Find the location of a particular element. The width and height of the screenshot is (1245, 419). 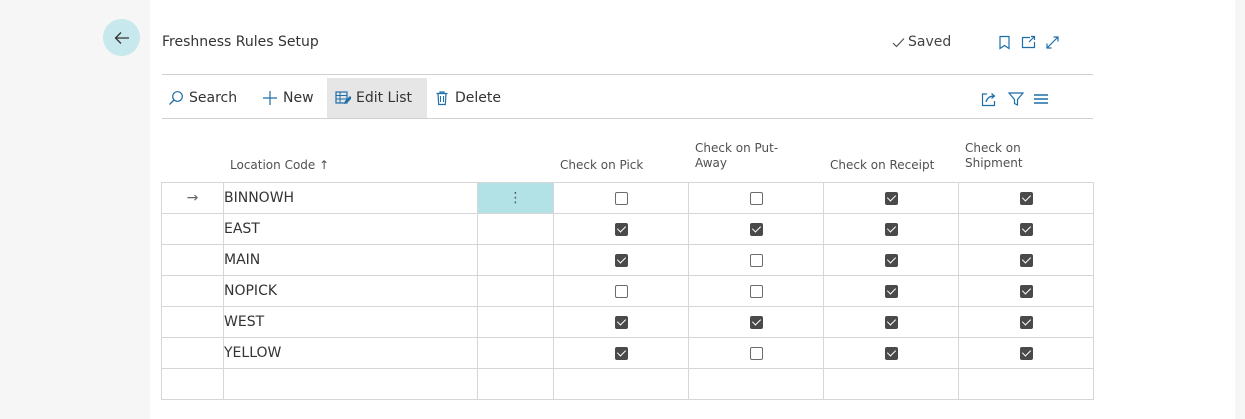

location-code-cell: BINNOWH is located at coordinates (350, 198).